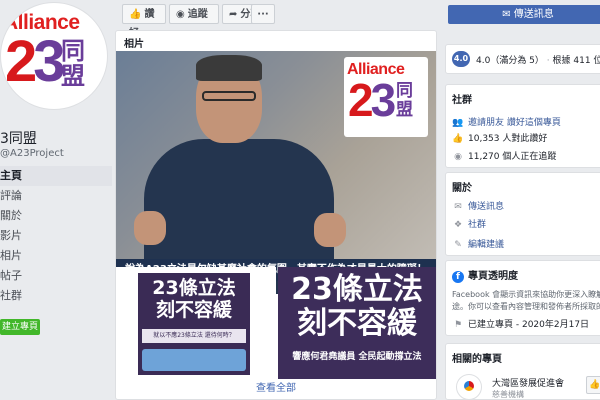 Image resolution: width=600 pixels, height=400 pixels. I want to click on logo-number: 23, so click(35, 61).